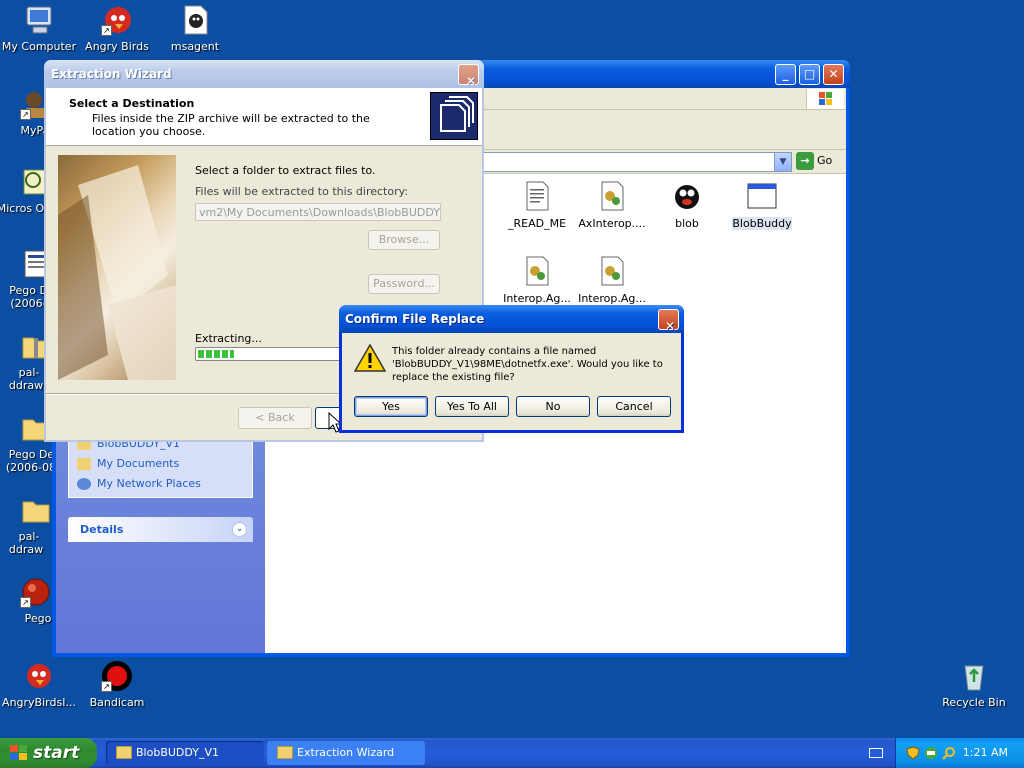  I want to click on wizard-side-image, so click(117, 267).